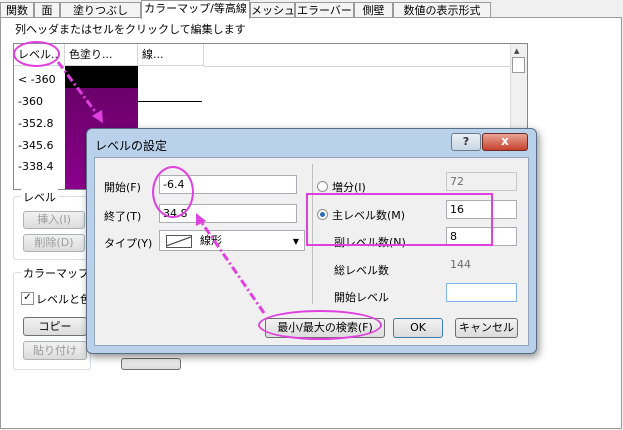  What do you see at coordinates (97, 116) in the screenshot?
I see `arrowhead-icon` at bounding box center [97, 116].